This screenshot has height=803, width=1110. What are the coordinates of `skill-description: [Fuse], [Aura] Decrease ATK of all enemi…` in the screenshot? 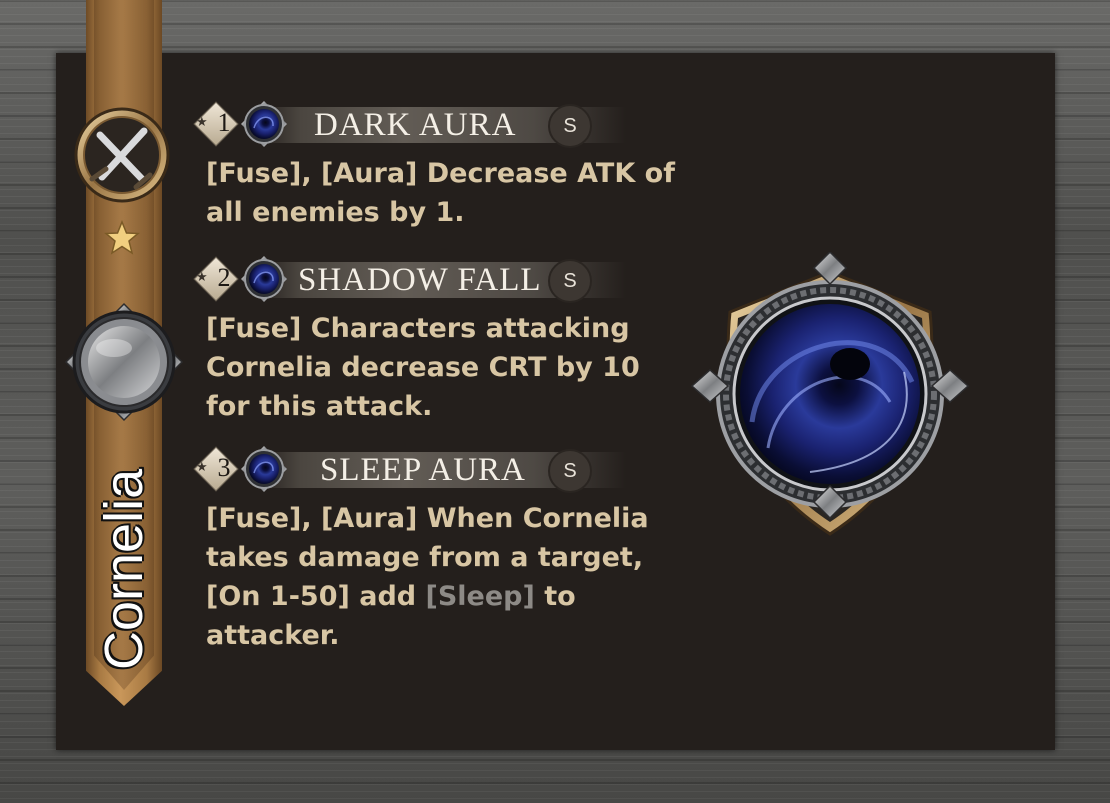 It's located at (440, 193).